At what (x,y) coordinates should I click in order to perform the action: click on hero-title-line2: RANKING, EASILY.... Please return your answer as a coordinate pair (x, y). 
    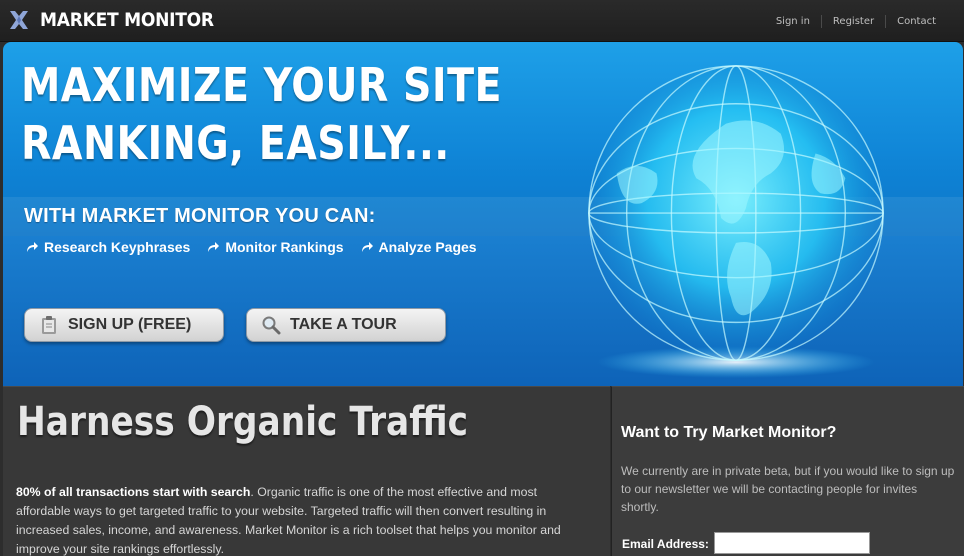
    Looking at the image, I should click on (235, 143).